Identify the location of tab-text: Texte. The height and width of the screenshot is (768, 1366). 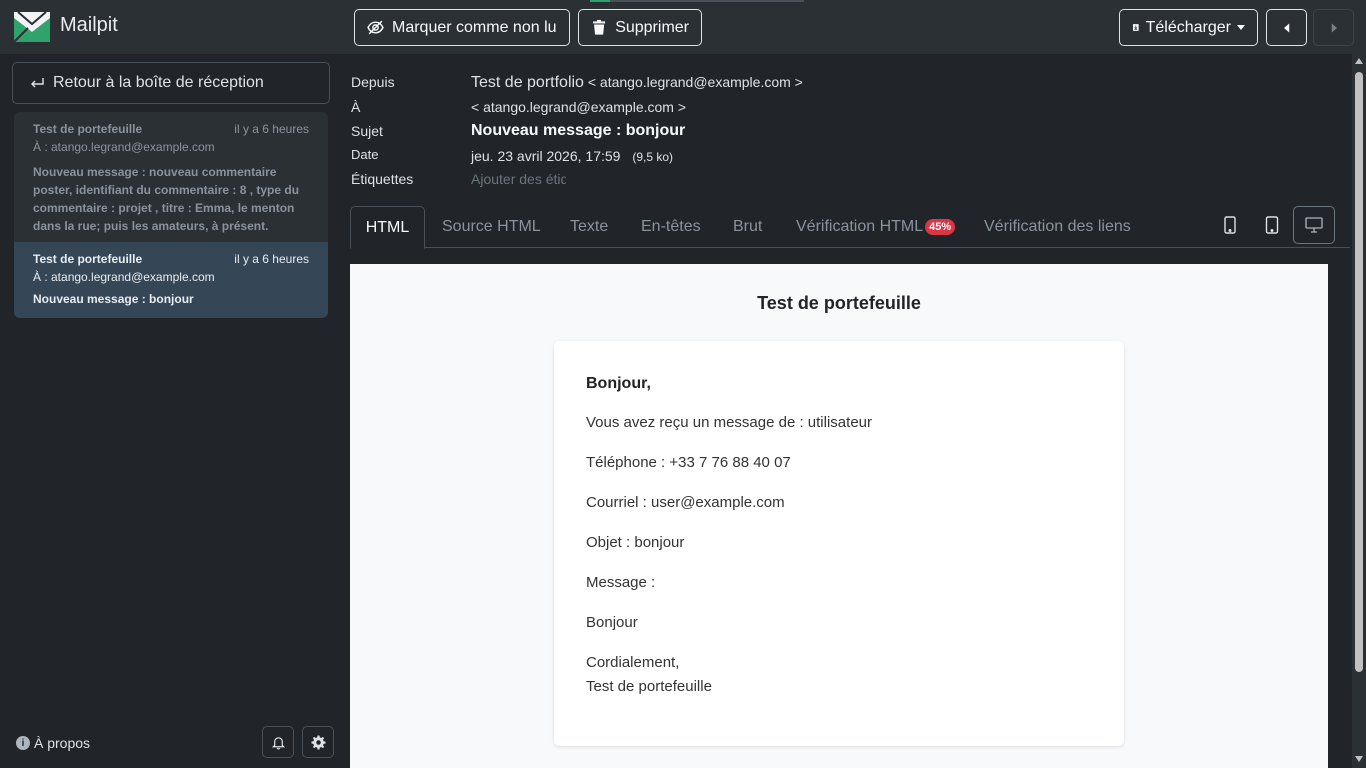
(589, 227).